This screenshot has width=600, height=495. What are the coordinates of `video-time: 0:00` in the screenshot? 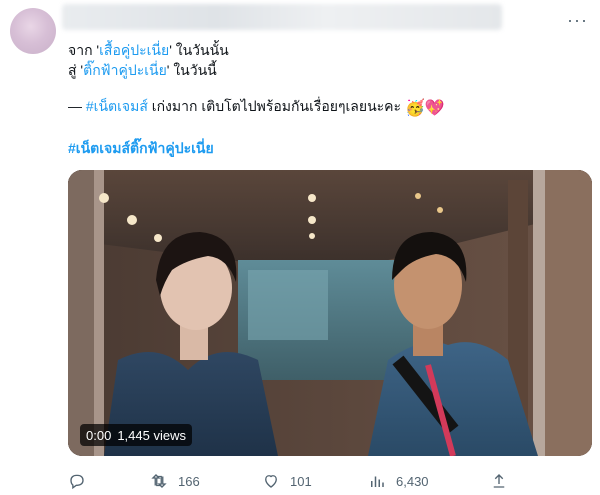 It's located at (99, 435).